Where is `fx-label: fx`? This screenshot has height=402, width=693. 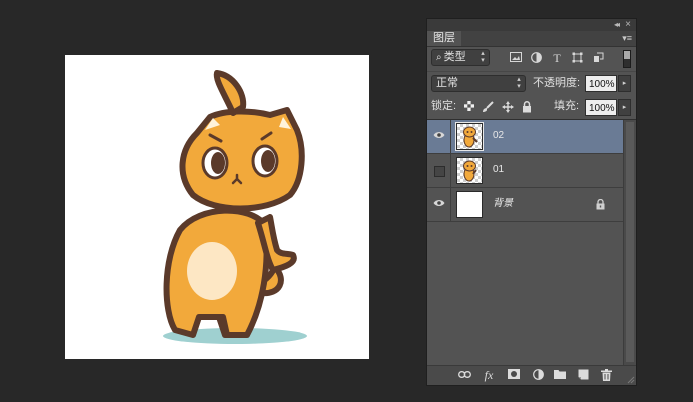 fx-label: fx is located at coordinates (489, 375).